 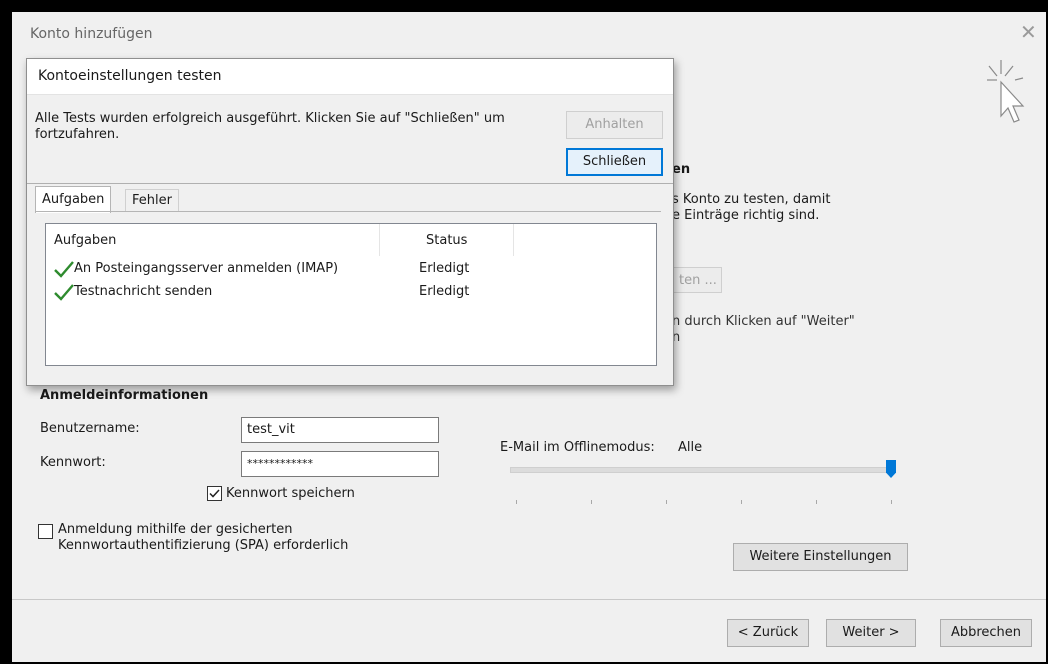 I want to click on dialog-message-line2: fortzufahren., so click(x=77, y=134).